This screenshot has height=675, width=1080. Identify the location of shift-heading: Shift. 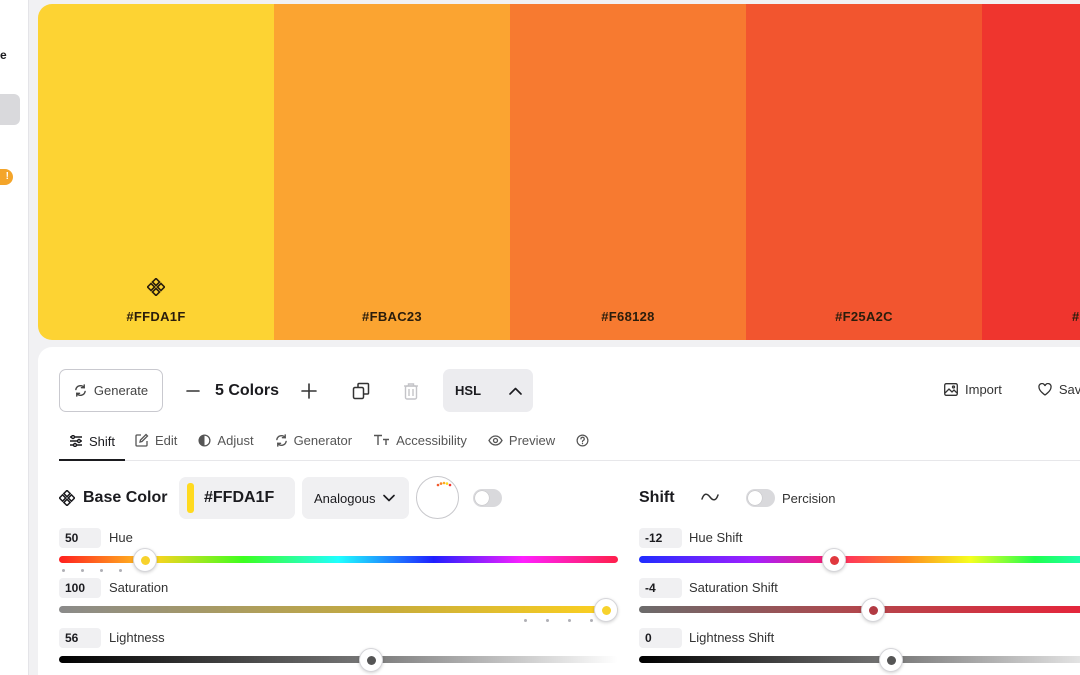
(657, 498).